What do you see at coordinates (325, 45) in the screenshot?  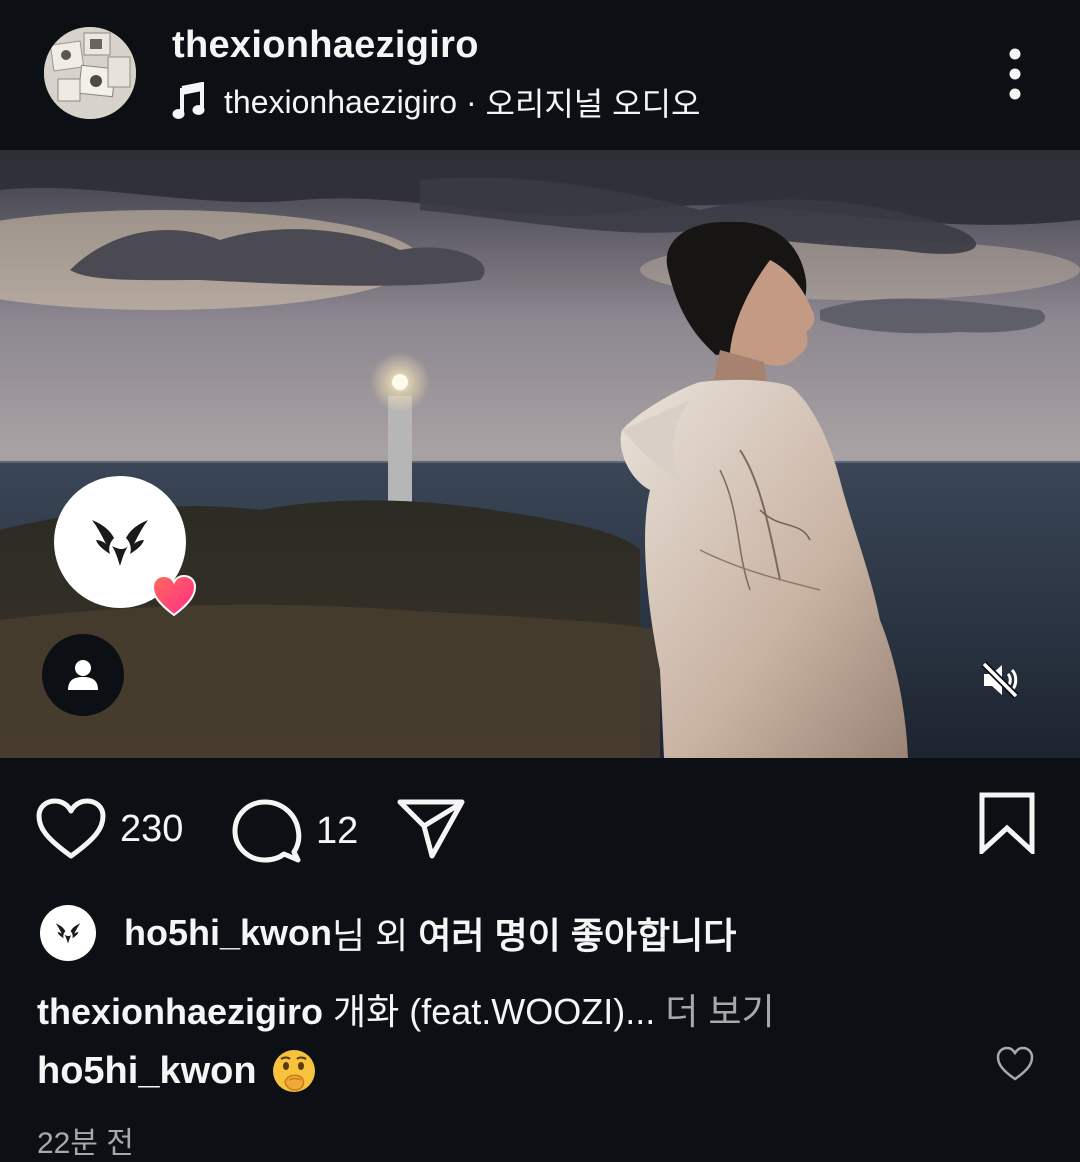 I see `post-username: thexionhaezigiro` at bounding box center [325, 45].